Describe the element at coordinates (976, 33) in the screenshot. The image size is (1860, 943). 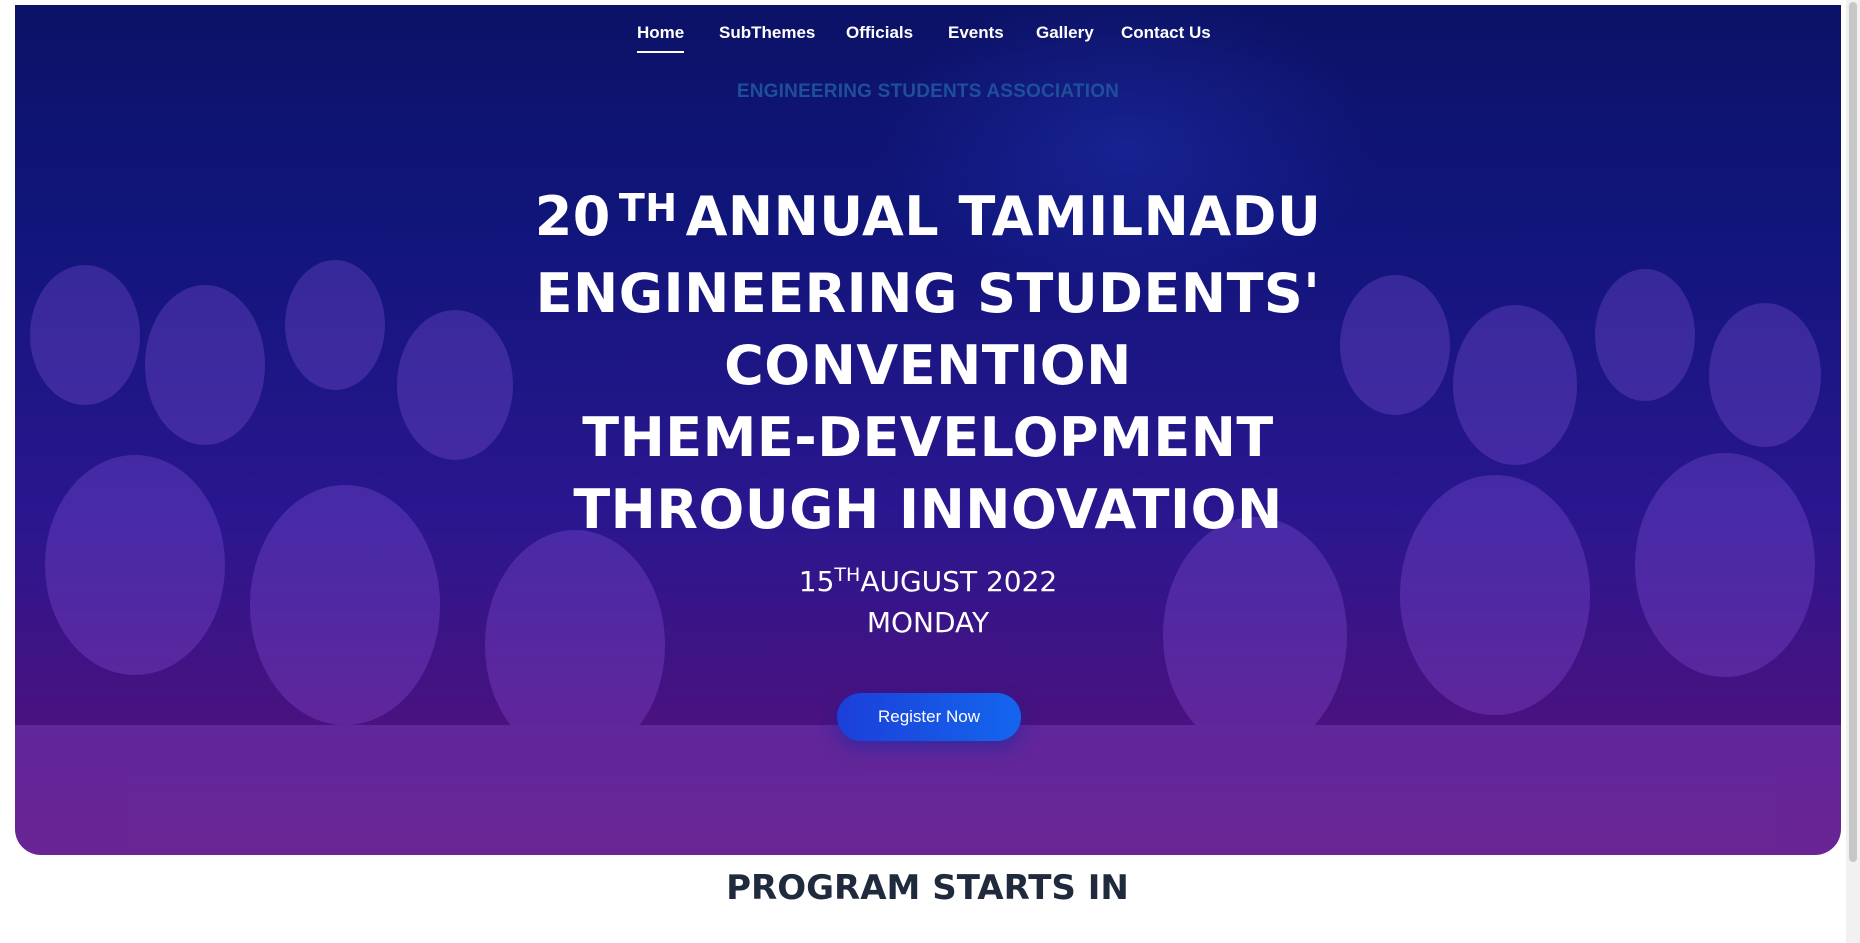
I see `nav-events: Events` at that location.